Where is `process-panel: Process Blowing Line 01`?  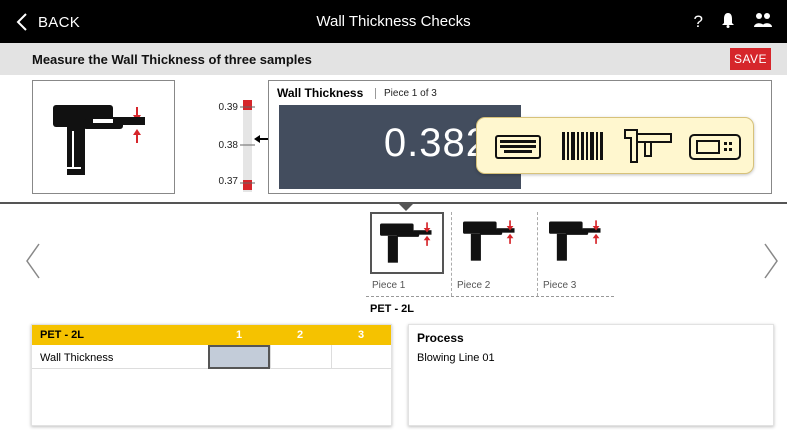
process-panel: Process Blowing Line 01 is located at coordinates (591, 375).